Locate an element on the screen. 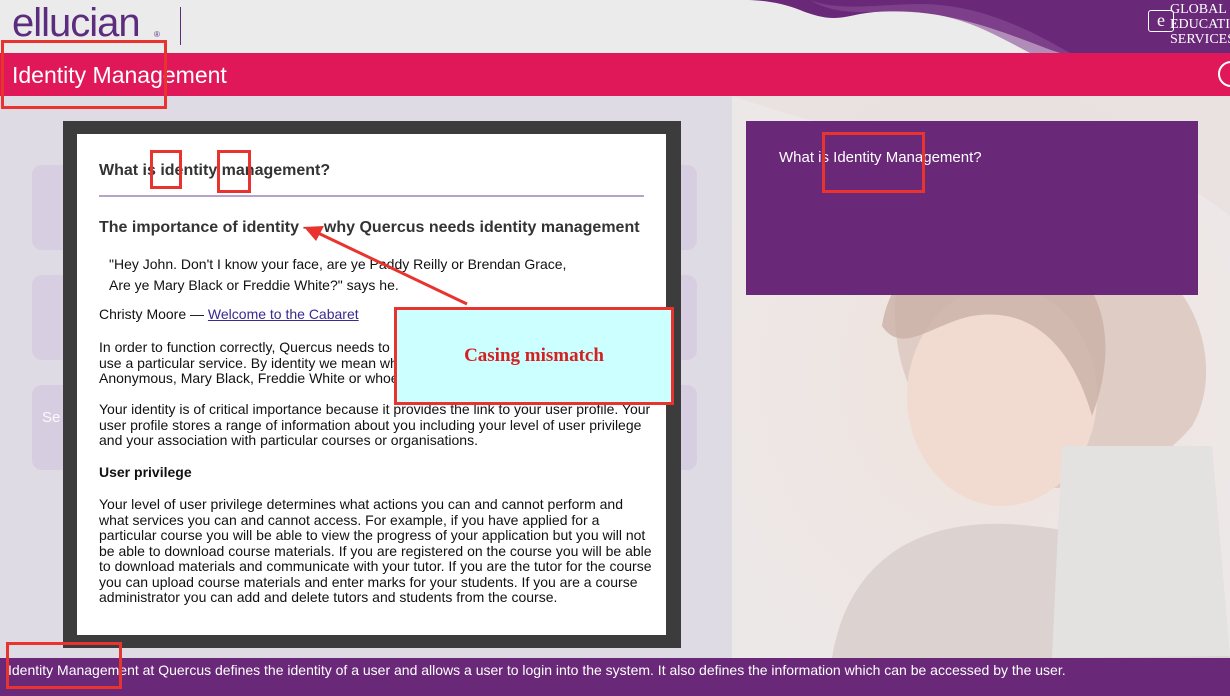  heading-divider is located at coordinates (371, 196).